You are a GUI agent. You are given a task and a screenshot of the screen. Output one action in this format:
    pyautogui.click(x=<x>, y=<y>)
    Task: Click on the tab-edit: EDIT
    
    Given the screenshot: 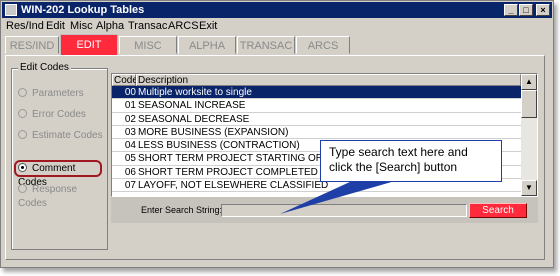 What is the action you would take?
    pyautogui.click(x=89, y=45)
    